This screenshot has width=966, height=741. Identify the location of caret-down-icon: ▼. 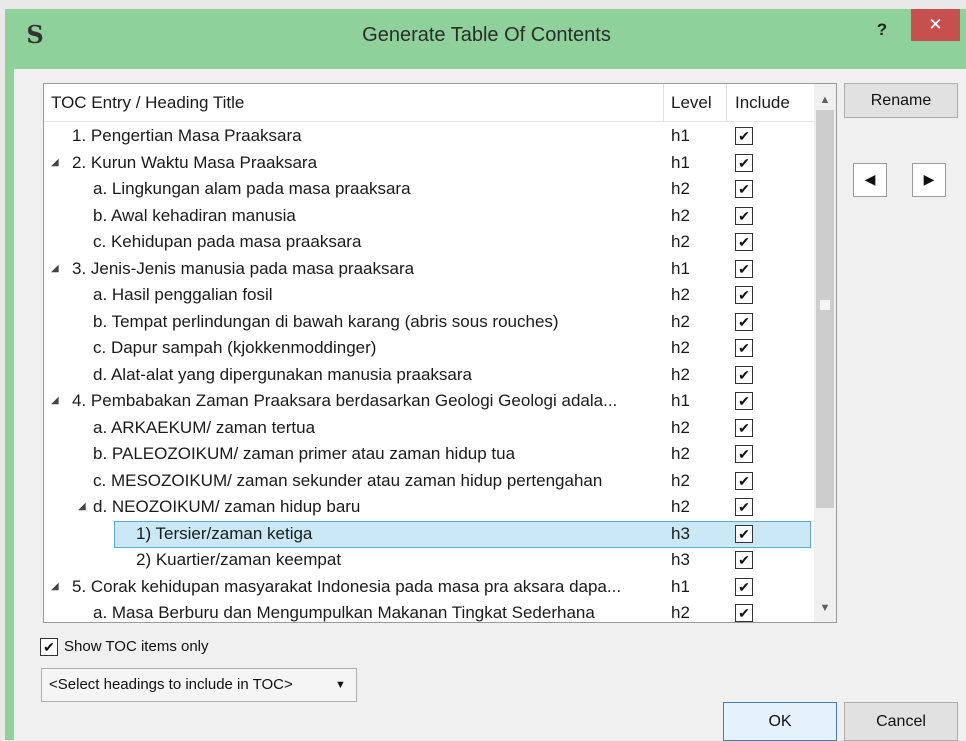
(340, 685).